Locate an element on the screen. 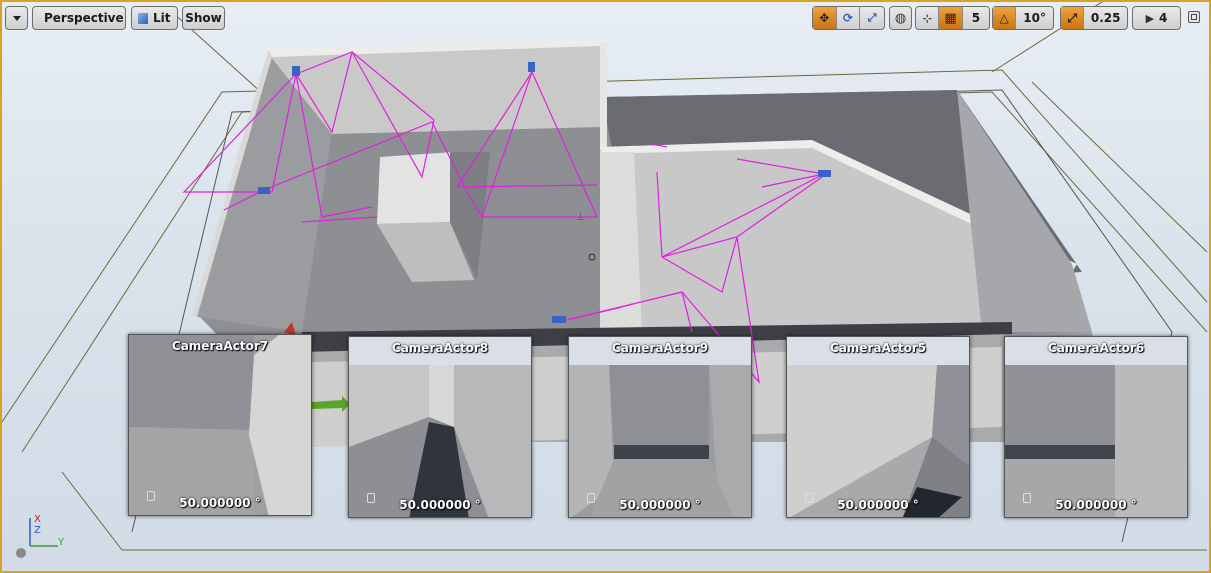 The width and height of the screenshot is (1211, 573). camera-speed-icon: ▶ is located at coordinates (1150, 18).